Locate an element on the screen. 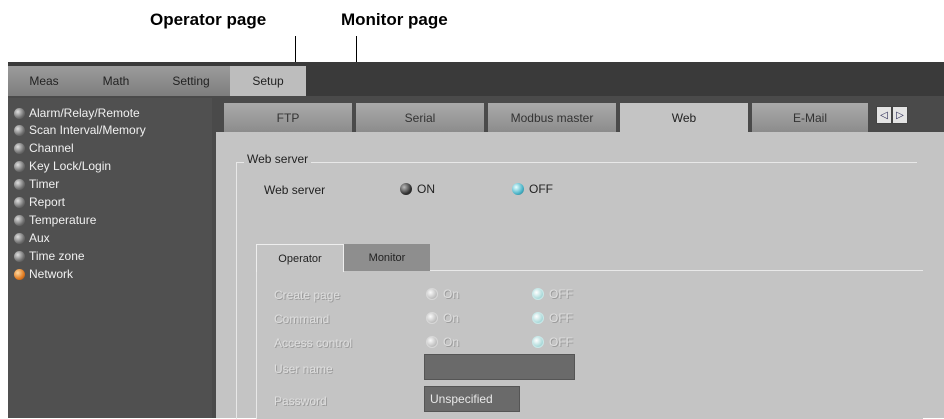 This screenshot has height=419, width=944. scroll-left-icon: ◁ is located at coordinates (884, 115).